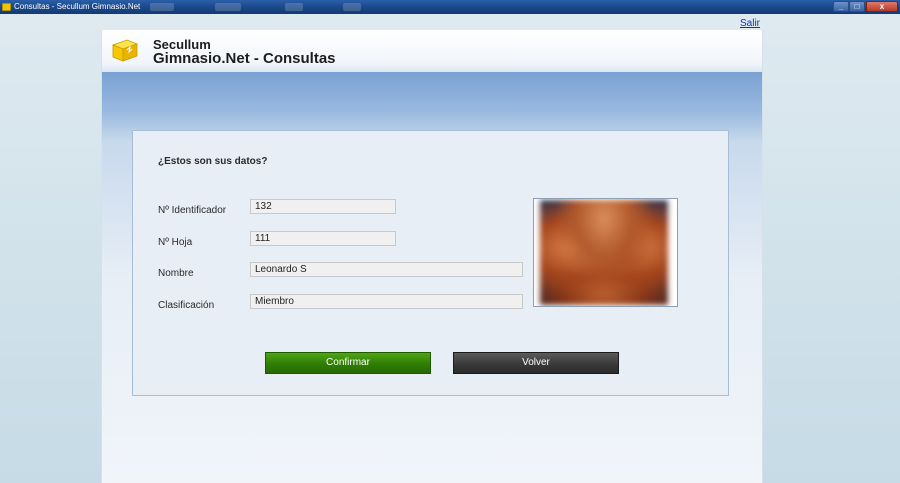 Image resolution: width=900 pixels, height=483 pixels. I want to click on minimize-button: _, so click(841, 6).